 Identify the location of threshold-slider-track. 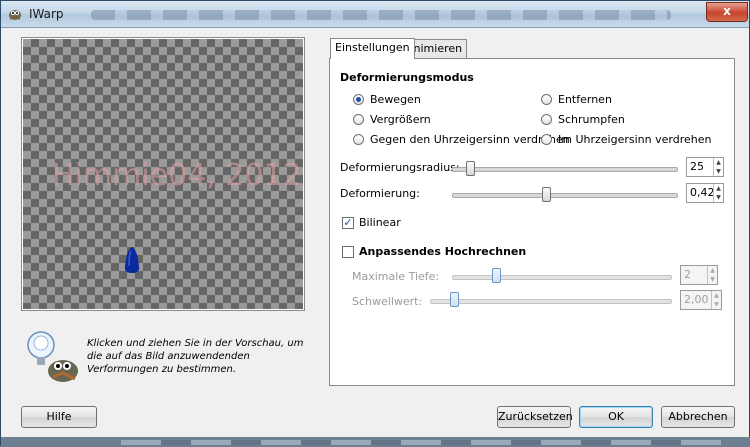
(551, 301).